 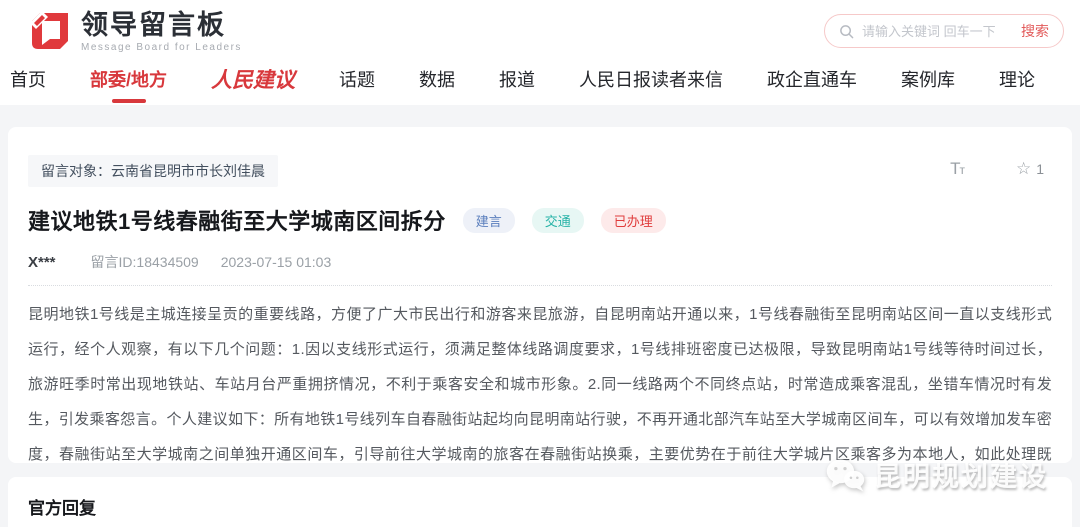 I want to click on card-tools: Tт ☆ 1, so click(x=997, y=169).